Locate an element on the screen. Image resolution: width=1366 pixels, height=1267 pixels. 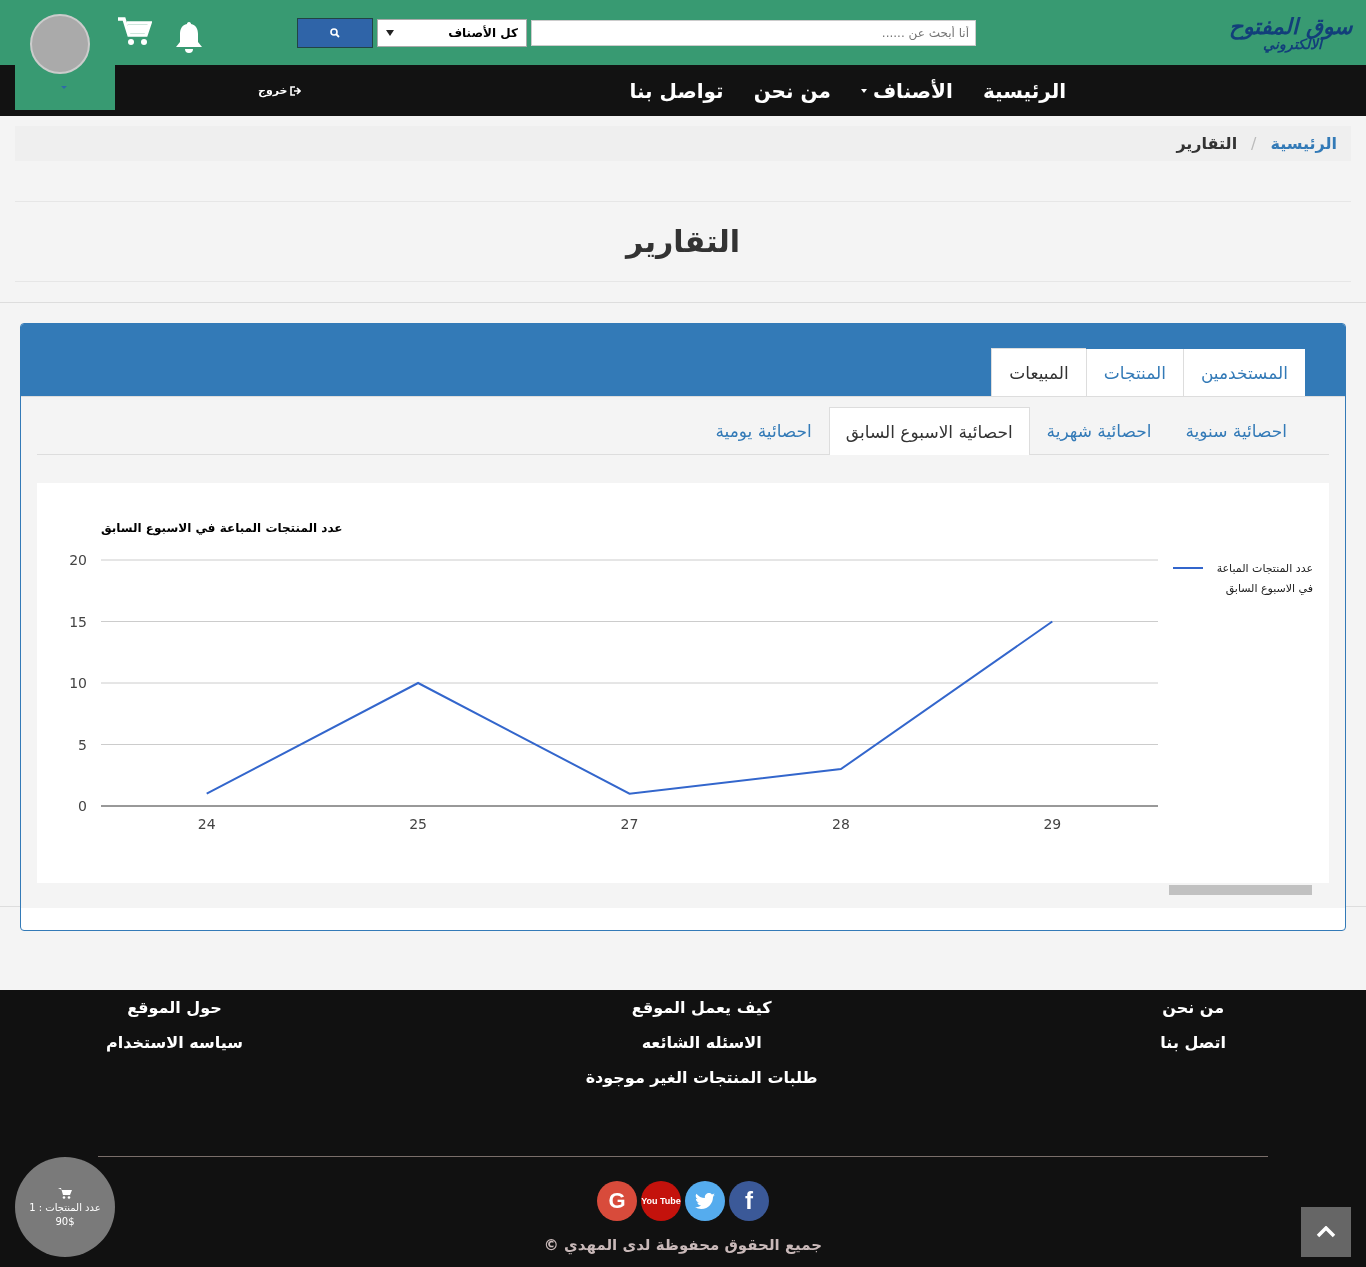
search-button is located at coordinates (335, 32).